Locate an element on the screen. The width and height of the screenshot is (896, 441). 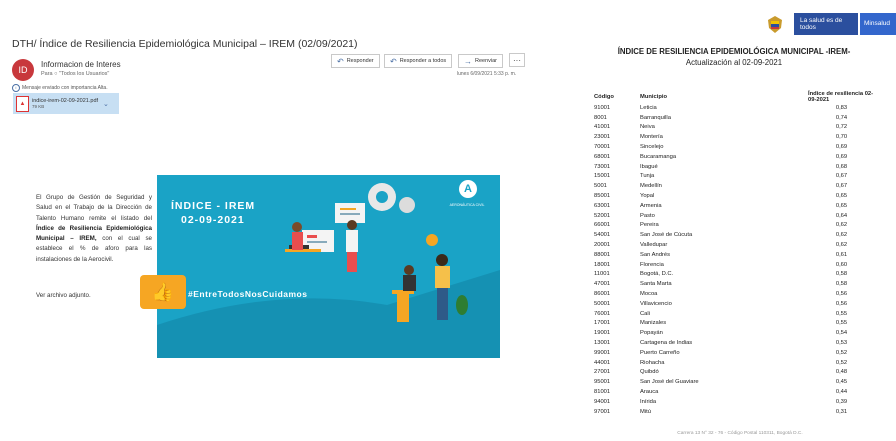
chevron-down-icon: ⌄ is located at coordinates (106, 104).